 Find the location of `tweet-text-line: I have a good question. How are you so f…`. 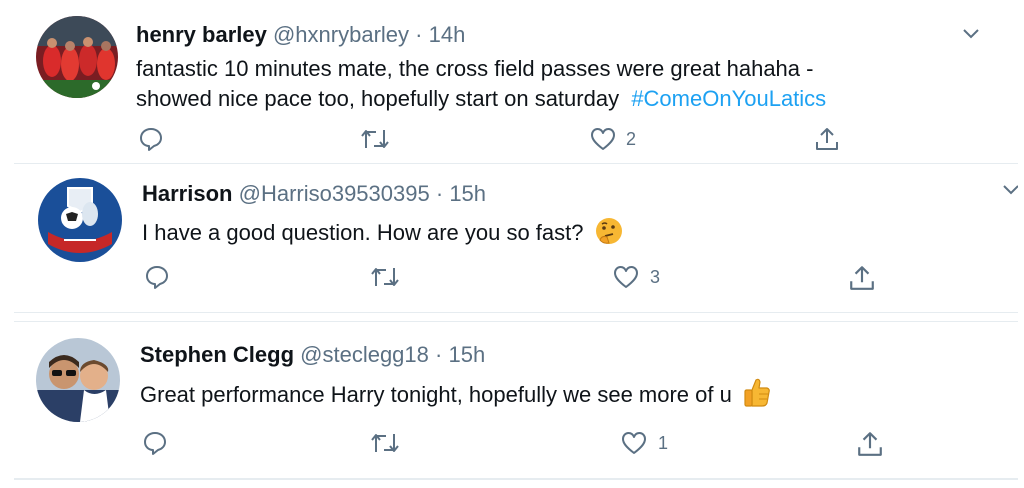

tweet-text-line: I have a good question. How are you so f… is located at coordinates (363, 232).